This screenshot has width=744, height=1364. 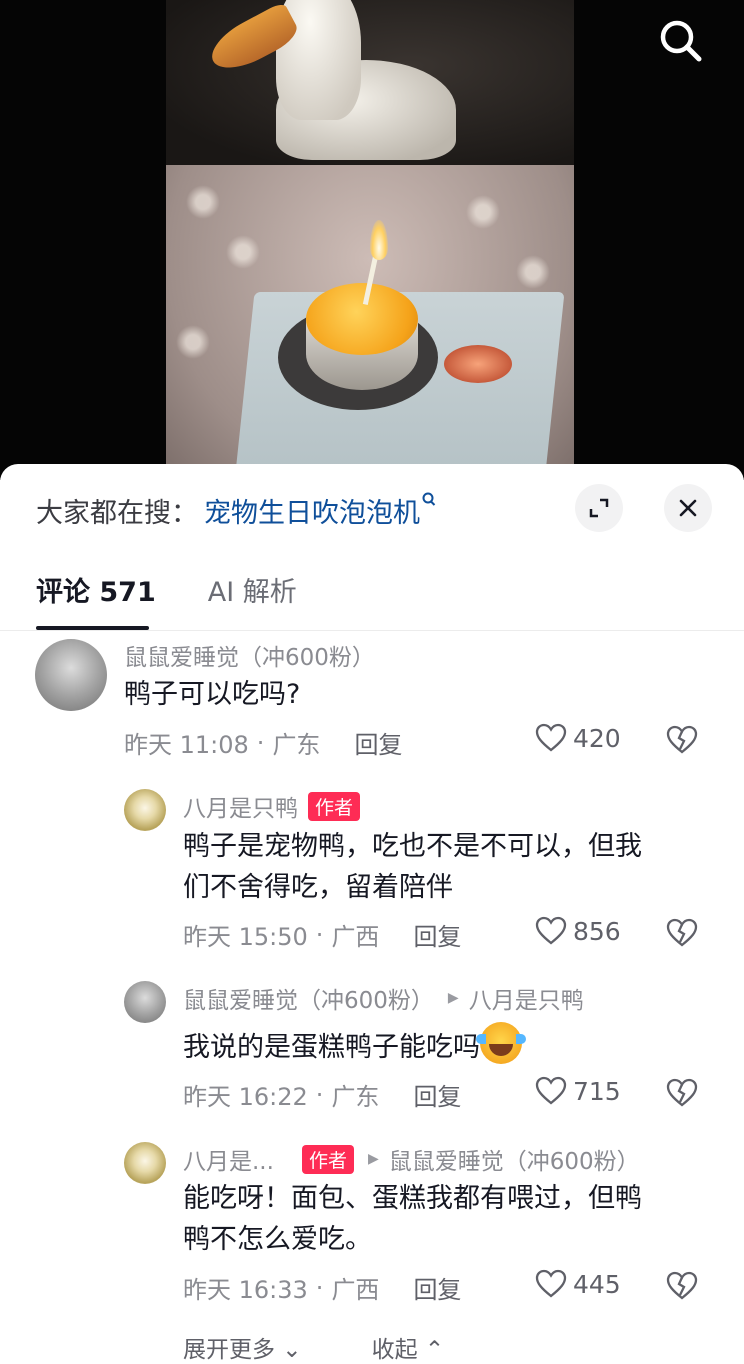 What do you see at coordinates (245, 1290) in the screenshot?
I see `comment-time: 昨天 16:33` at bounding box center [245, 1290].